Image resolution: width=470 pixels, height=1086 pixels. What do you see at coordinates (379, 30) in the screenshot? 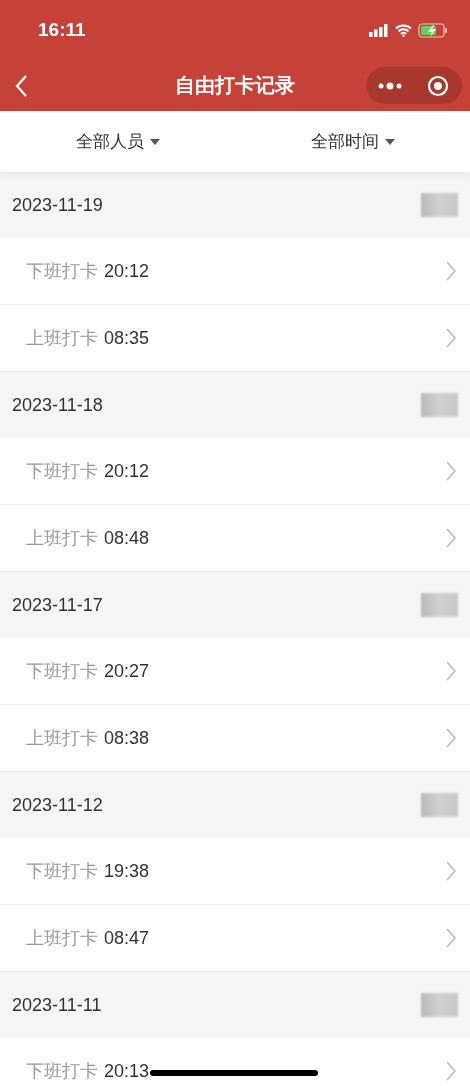
I see `signal-icon` at bounding box center [379, 30].